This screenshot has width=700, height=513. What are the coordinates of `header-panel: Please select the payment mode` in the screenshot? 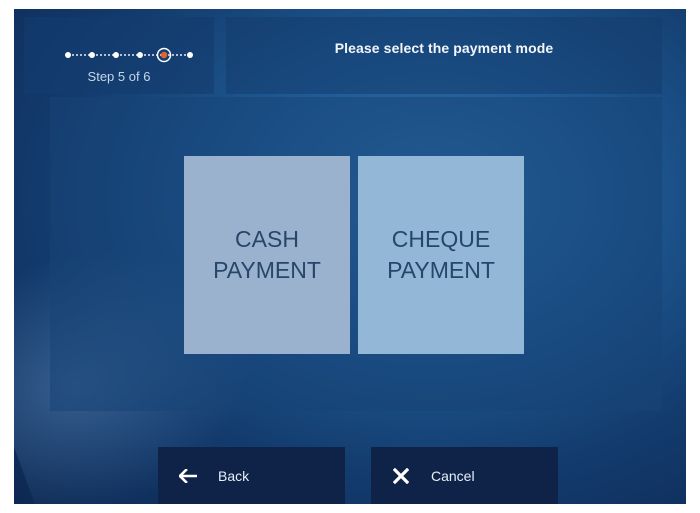 It's located at (444, 55).